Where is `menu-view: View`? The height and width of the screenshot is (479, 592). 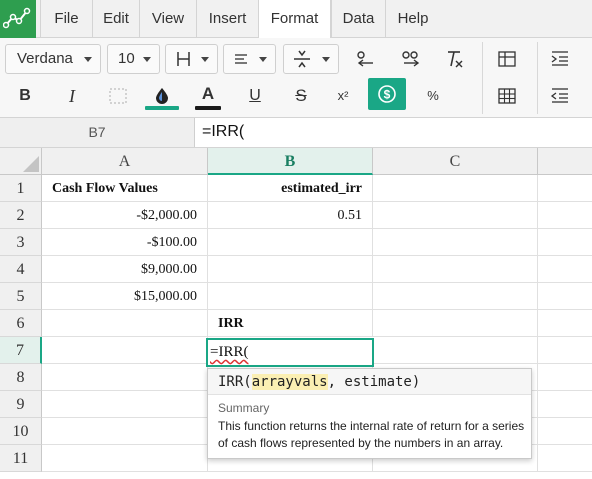 menu-view: View is located at coordinates (167, 19).